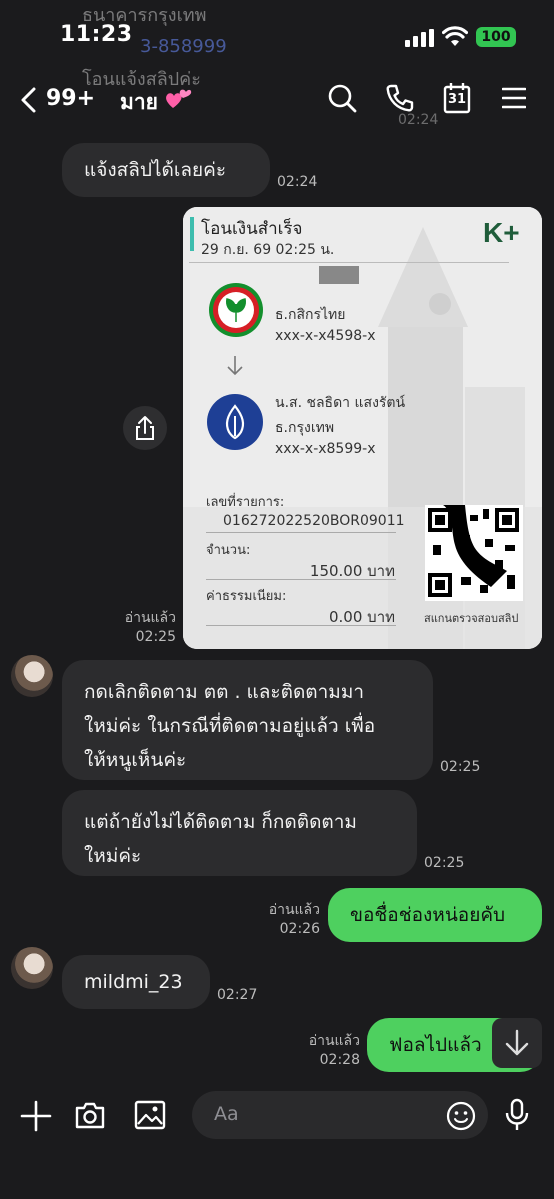 This screenshot has width=554, height=1199. I want to click on phone-call-icon, so click(400, 98).